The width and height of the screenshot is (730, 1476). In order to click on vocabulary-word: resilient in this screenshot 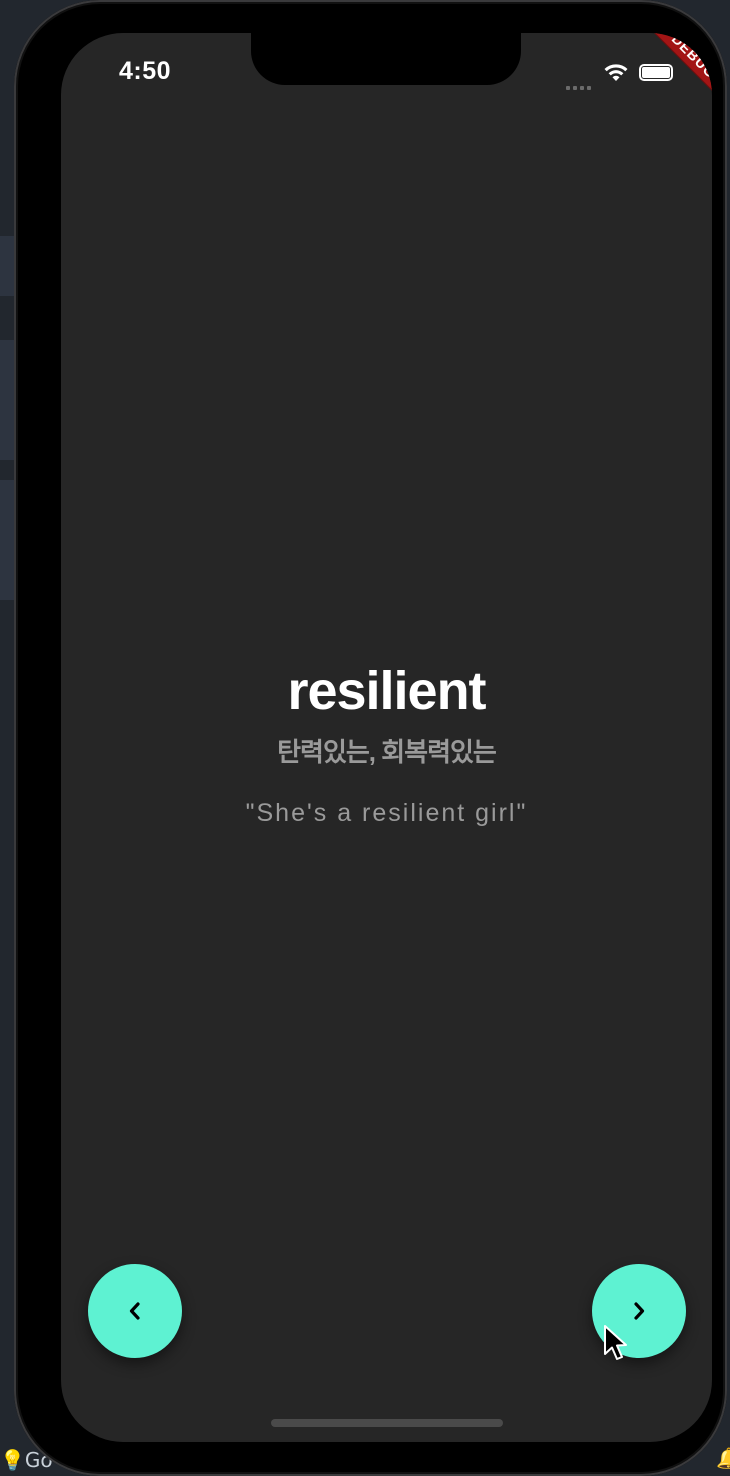, I will do `click(386, 691)`.